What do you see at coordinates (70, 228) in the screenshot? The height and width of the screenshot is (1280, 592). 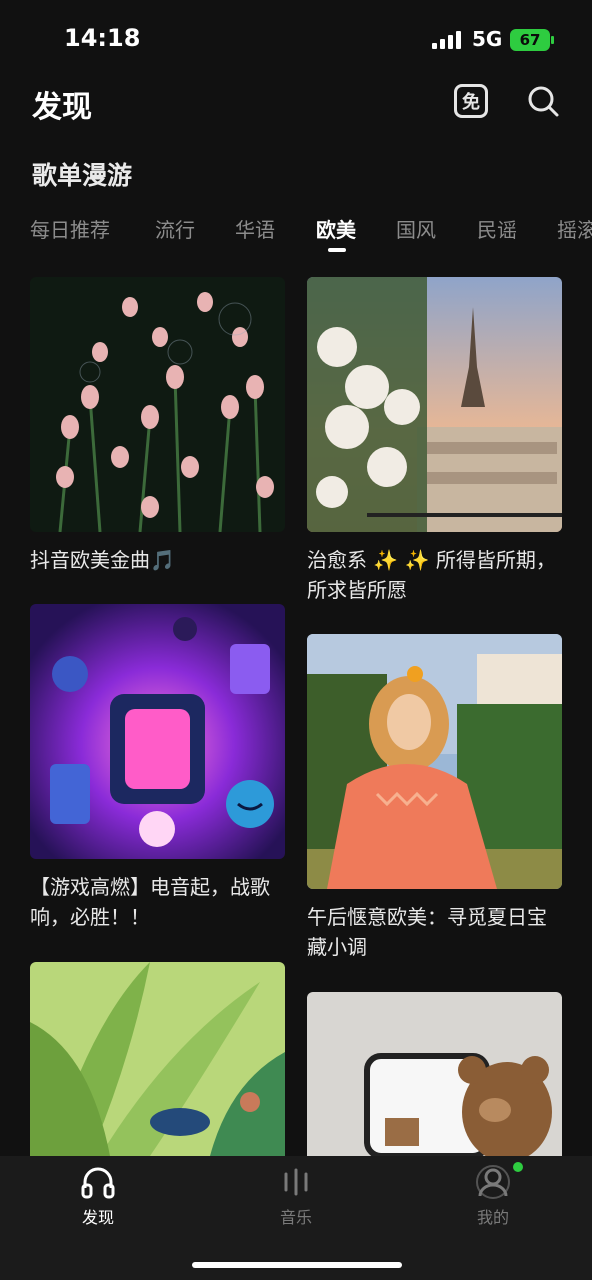 I see `tab-daily: 每日推荐` at bounding box center [70, 228].